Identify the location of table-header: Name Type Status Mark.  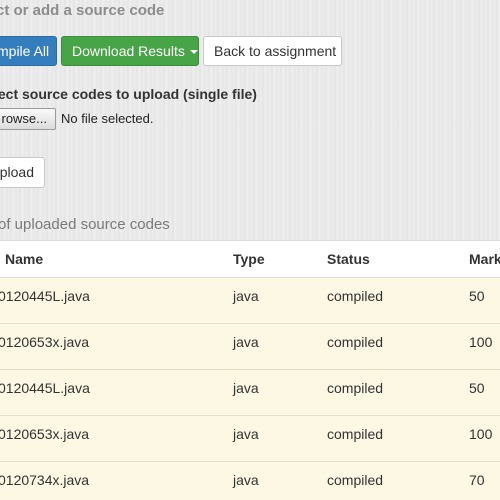
(250, 259).